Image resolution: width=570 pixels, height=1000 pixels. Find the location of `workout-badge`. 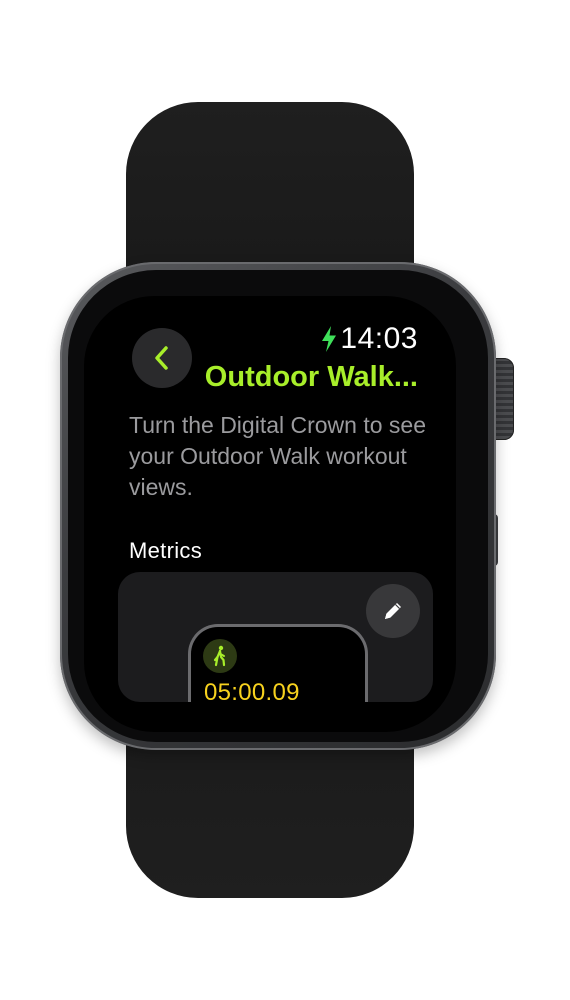

workout-badge is located at coordinates (220, 656).